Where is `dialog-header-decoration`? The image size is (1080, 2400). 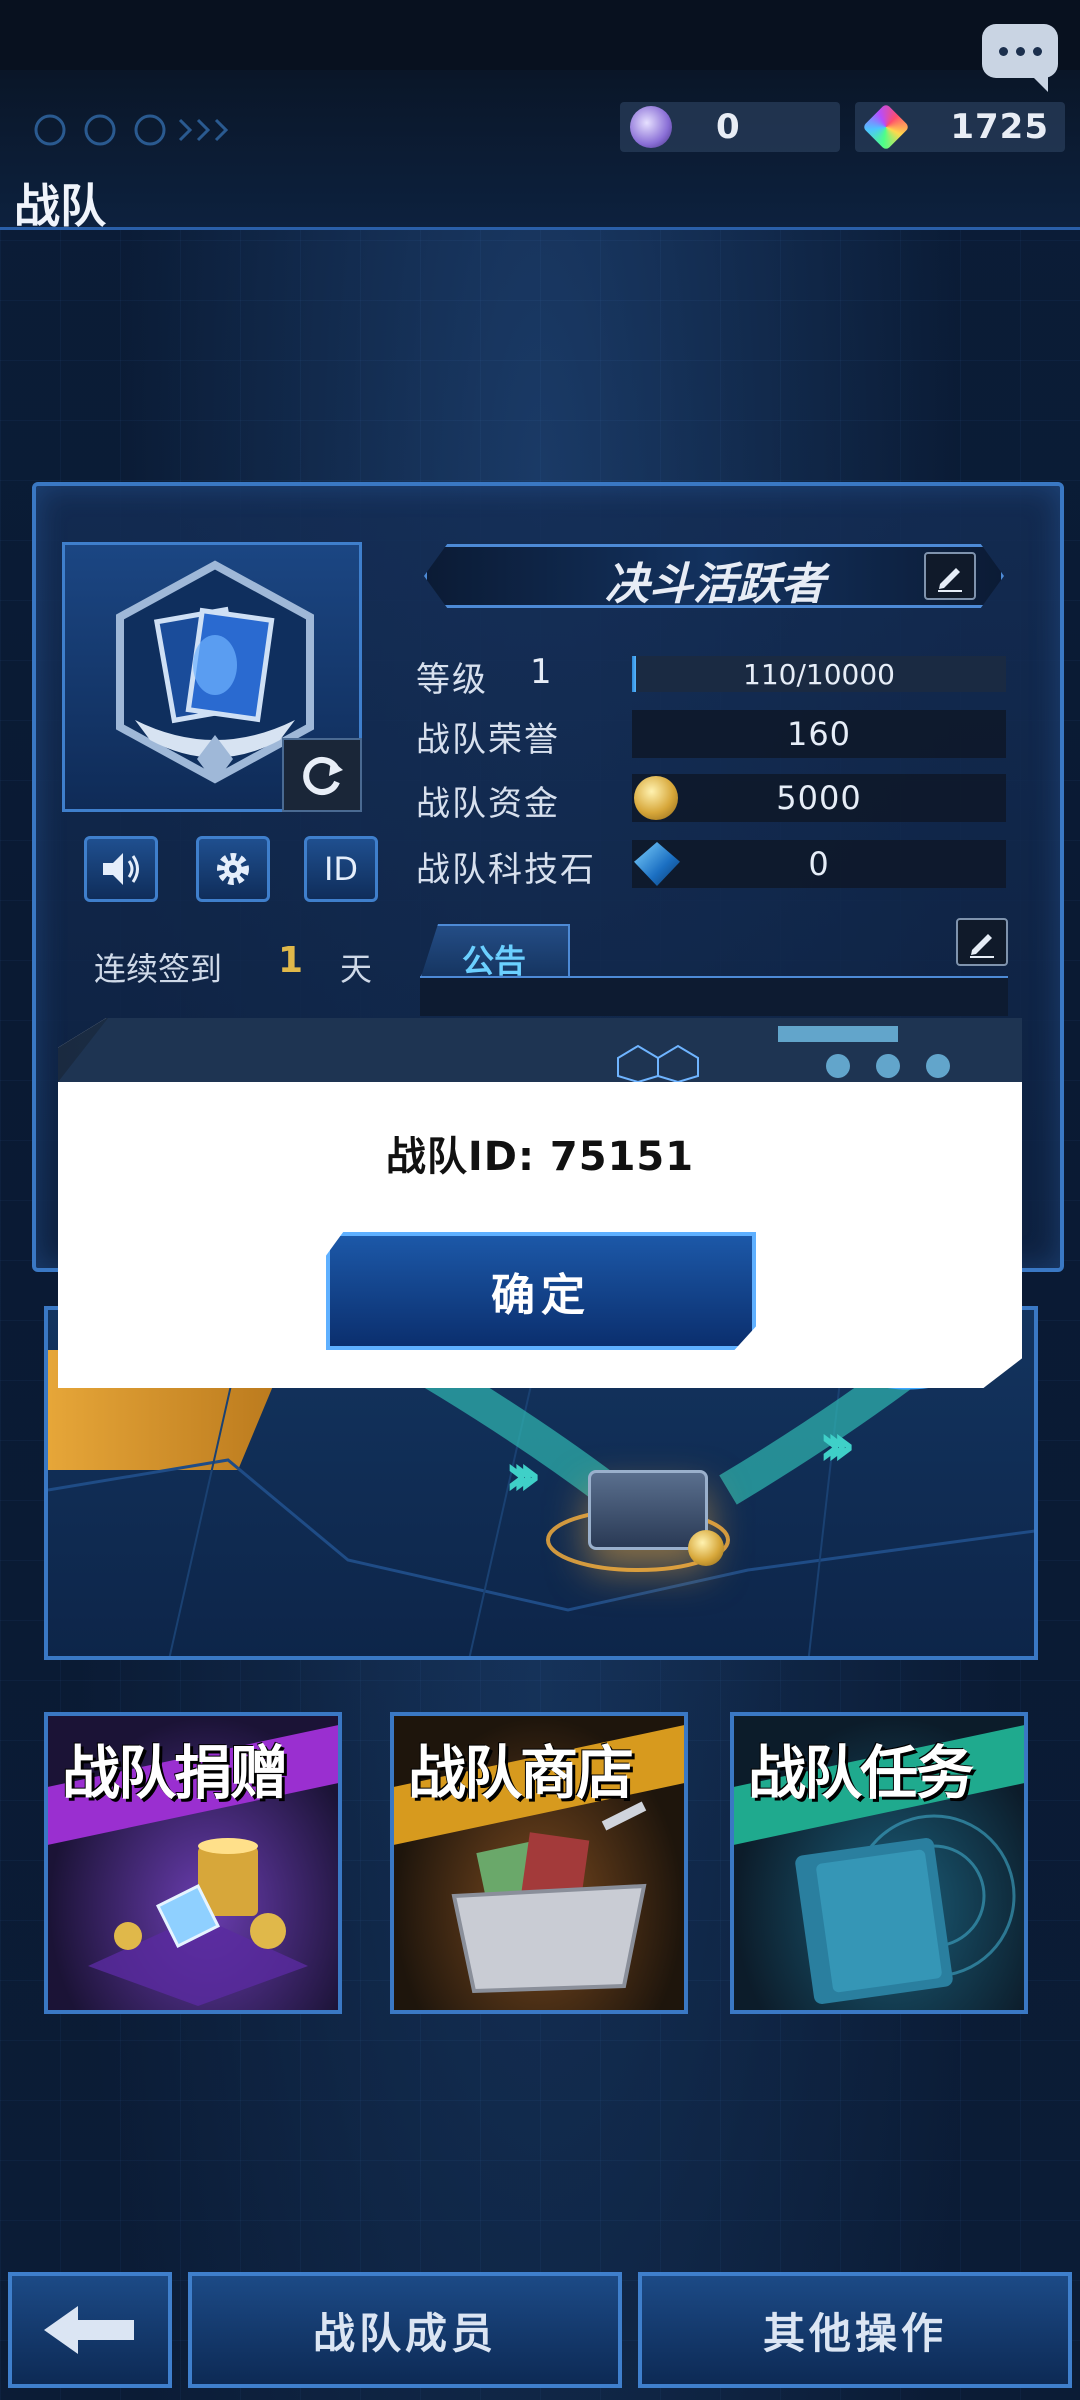
dialog-header-decoration is located at coordinates (540, 1051).